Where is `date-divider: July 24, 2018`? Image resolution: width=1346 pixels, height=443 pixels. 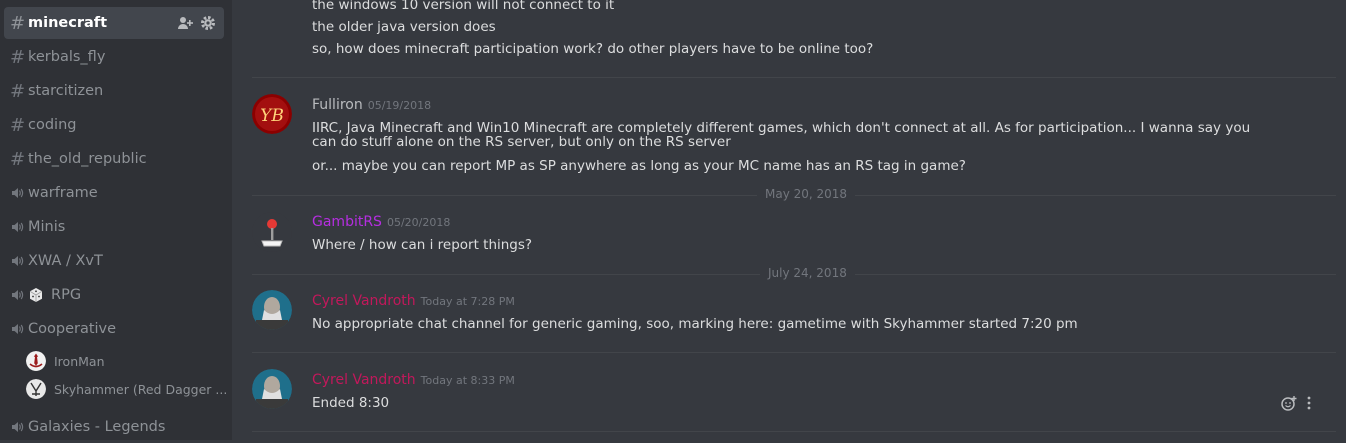 date-divider: July 24, 2018 is located at coordinates (794, 273).